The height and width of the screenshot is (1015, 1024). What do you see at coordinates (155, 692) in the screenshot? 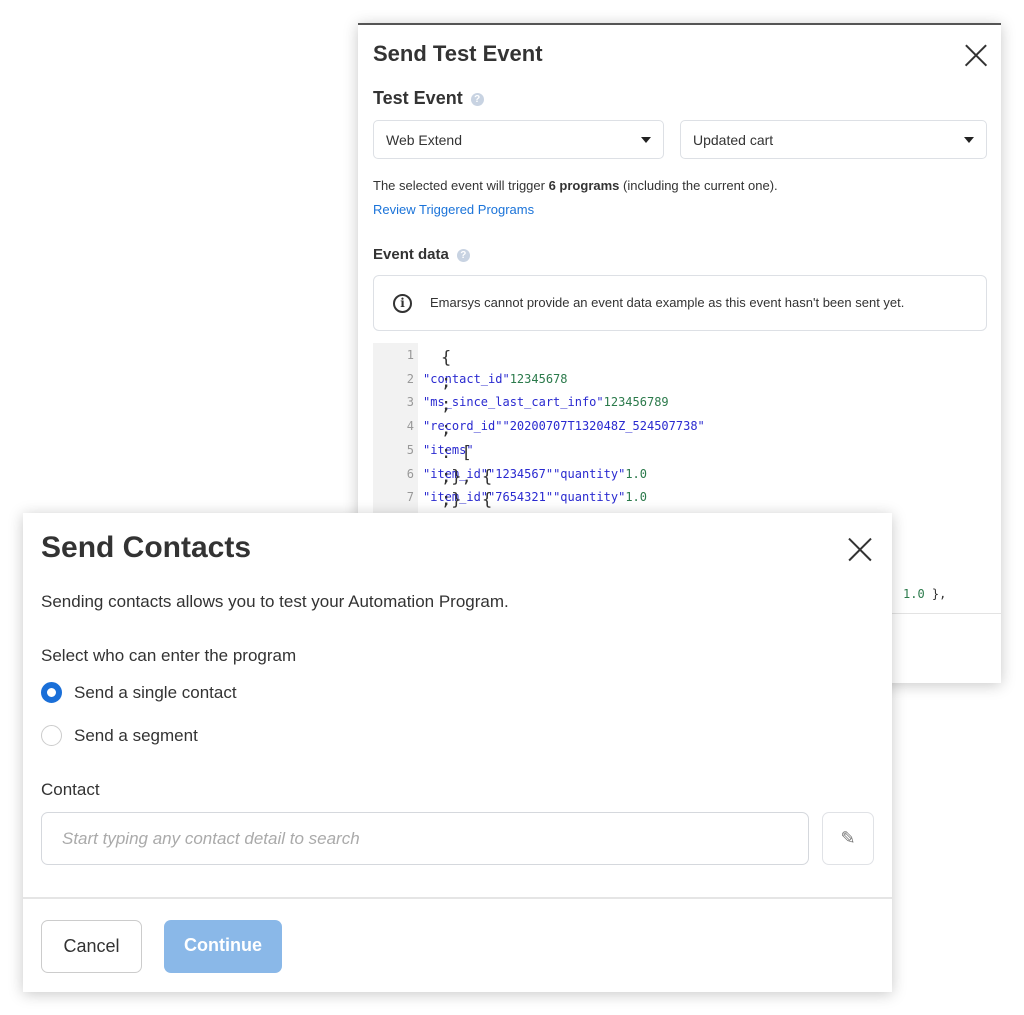
I see `radio-label: Send a single contact` at bounding box center [155, 692].